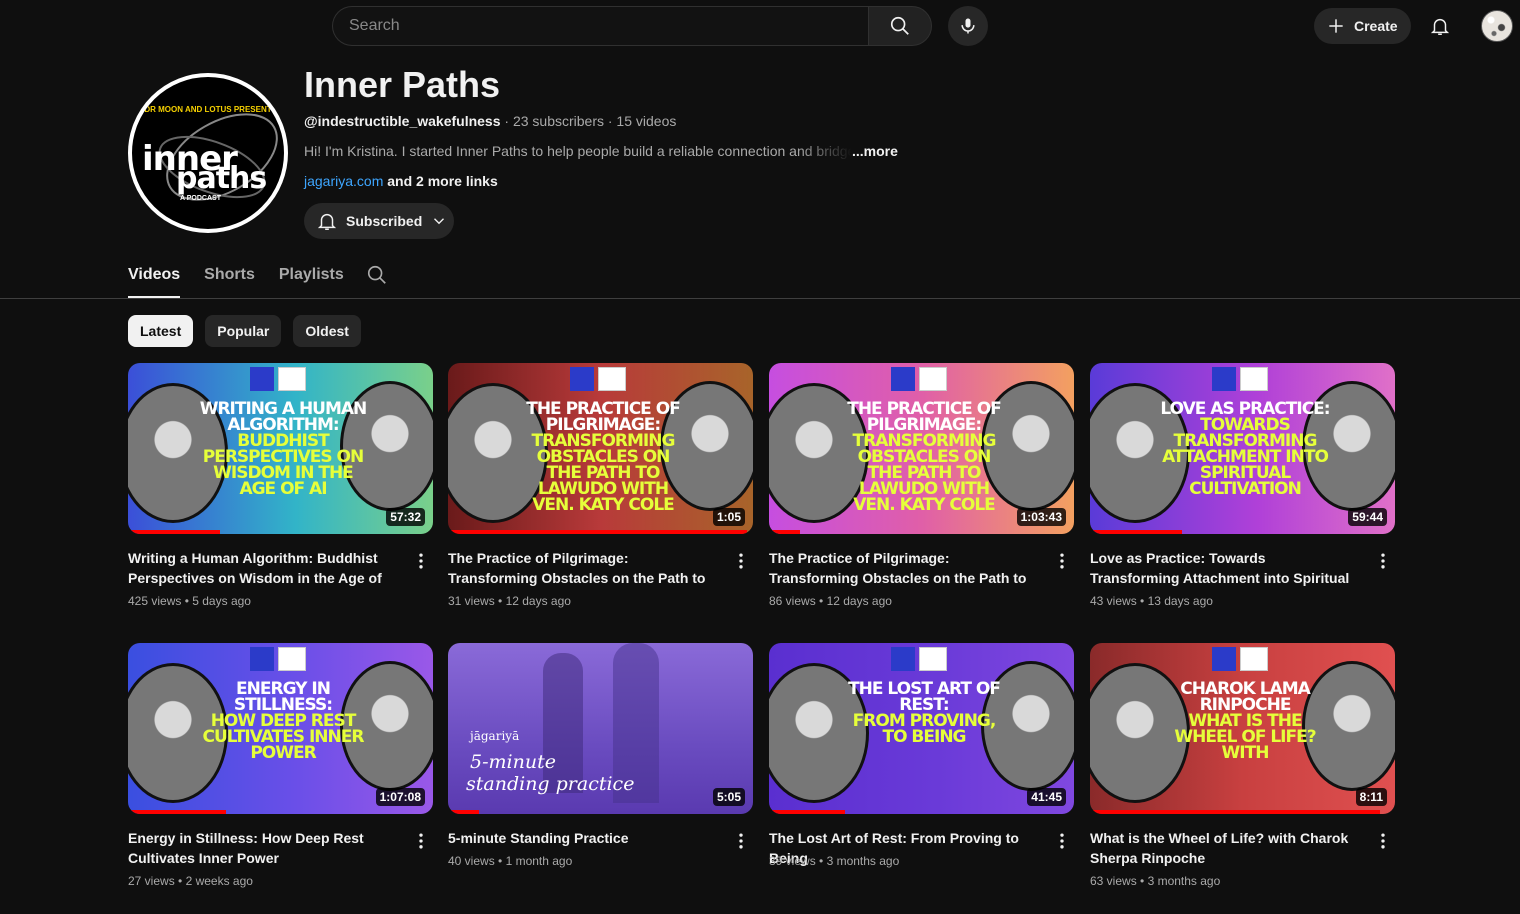 This screenshot has height=914, width=1520. I want to click on video-meta: 27 views • 2 weeks ago, so click(190, 881).